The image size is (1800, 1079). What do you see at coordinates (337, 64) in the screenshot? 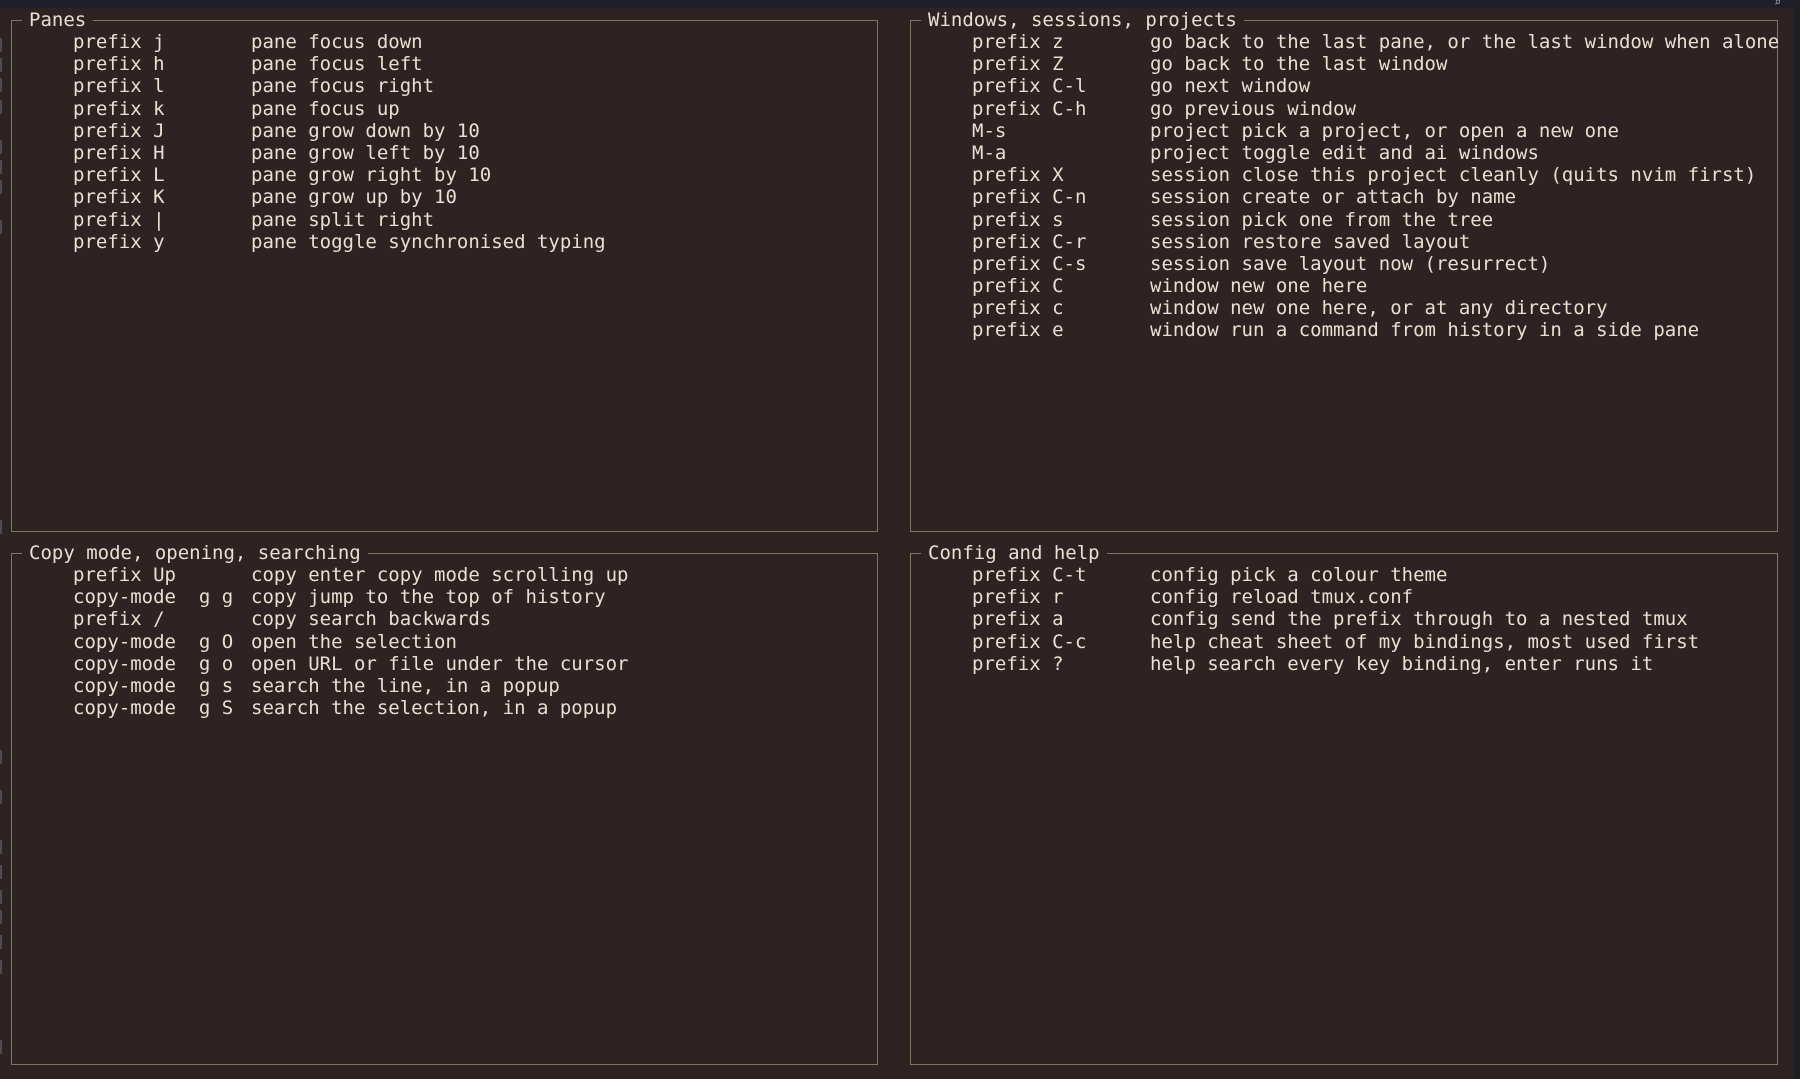
I see `binding-description: pane focus left` at bounding box center [337, 64].